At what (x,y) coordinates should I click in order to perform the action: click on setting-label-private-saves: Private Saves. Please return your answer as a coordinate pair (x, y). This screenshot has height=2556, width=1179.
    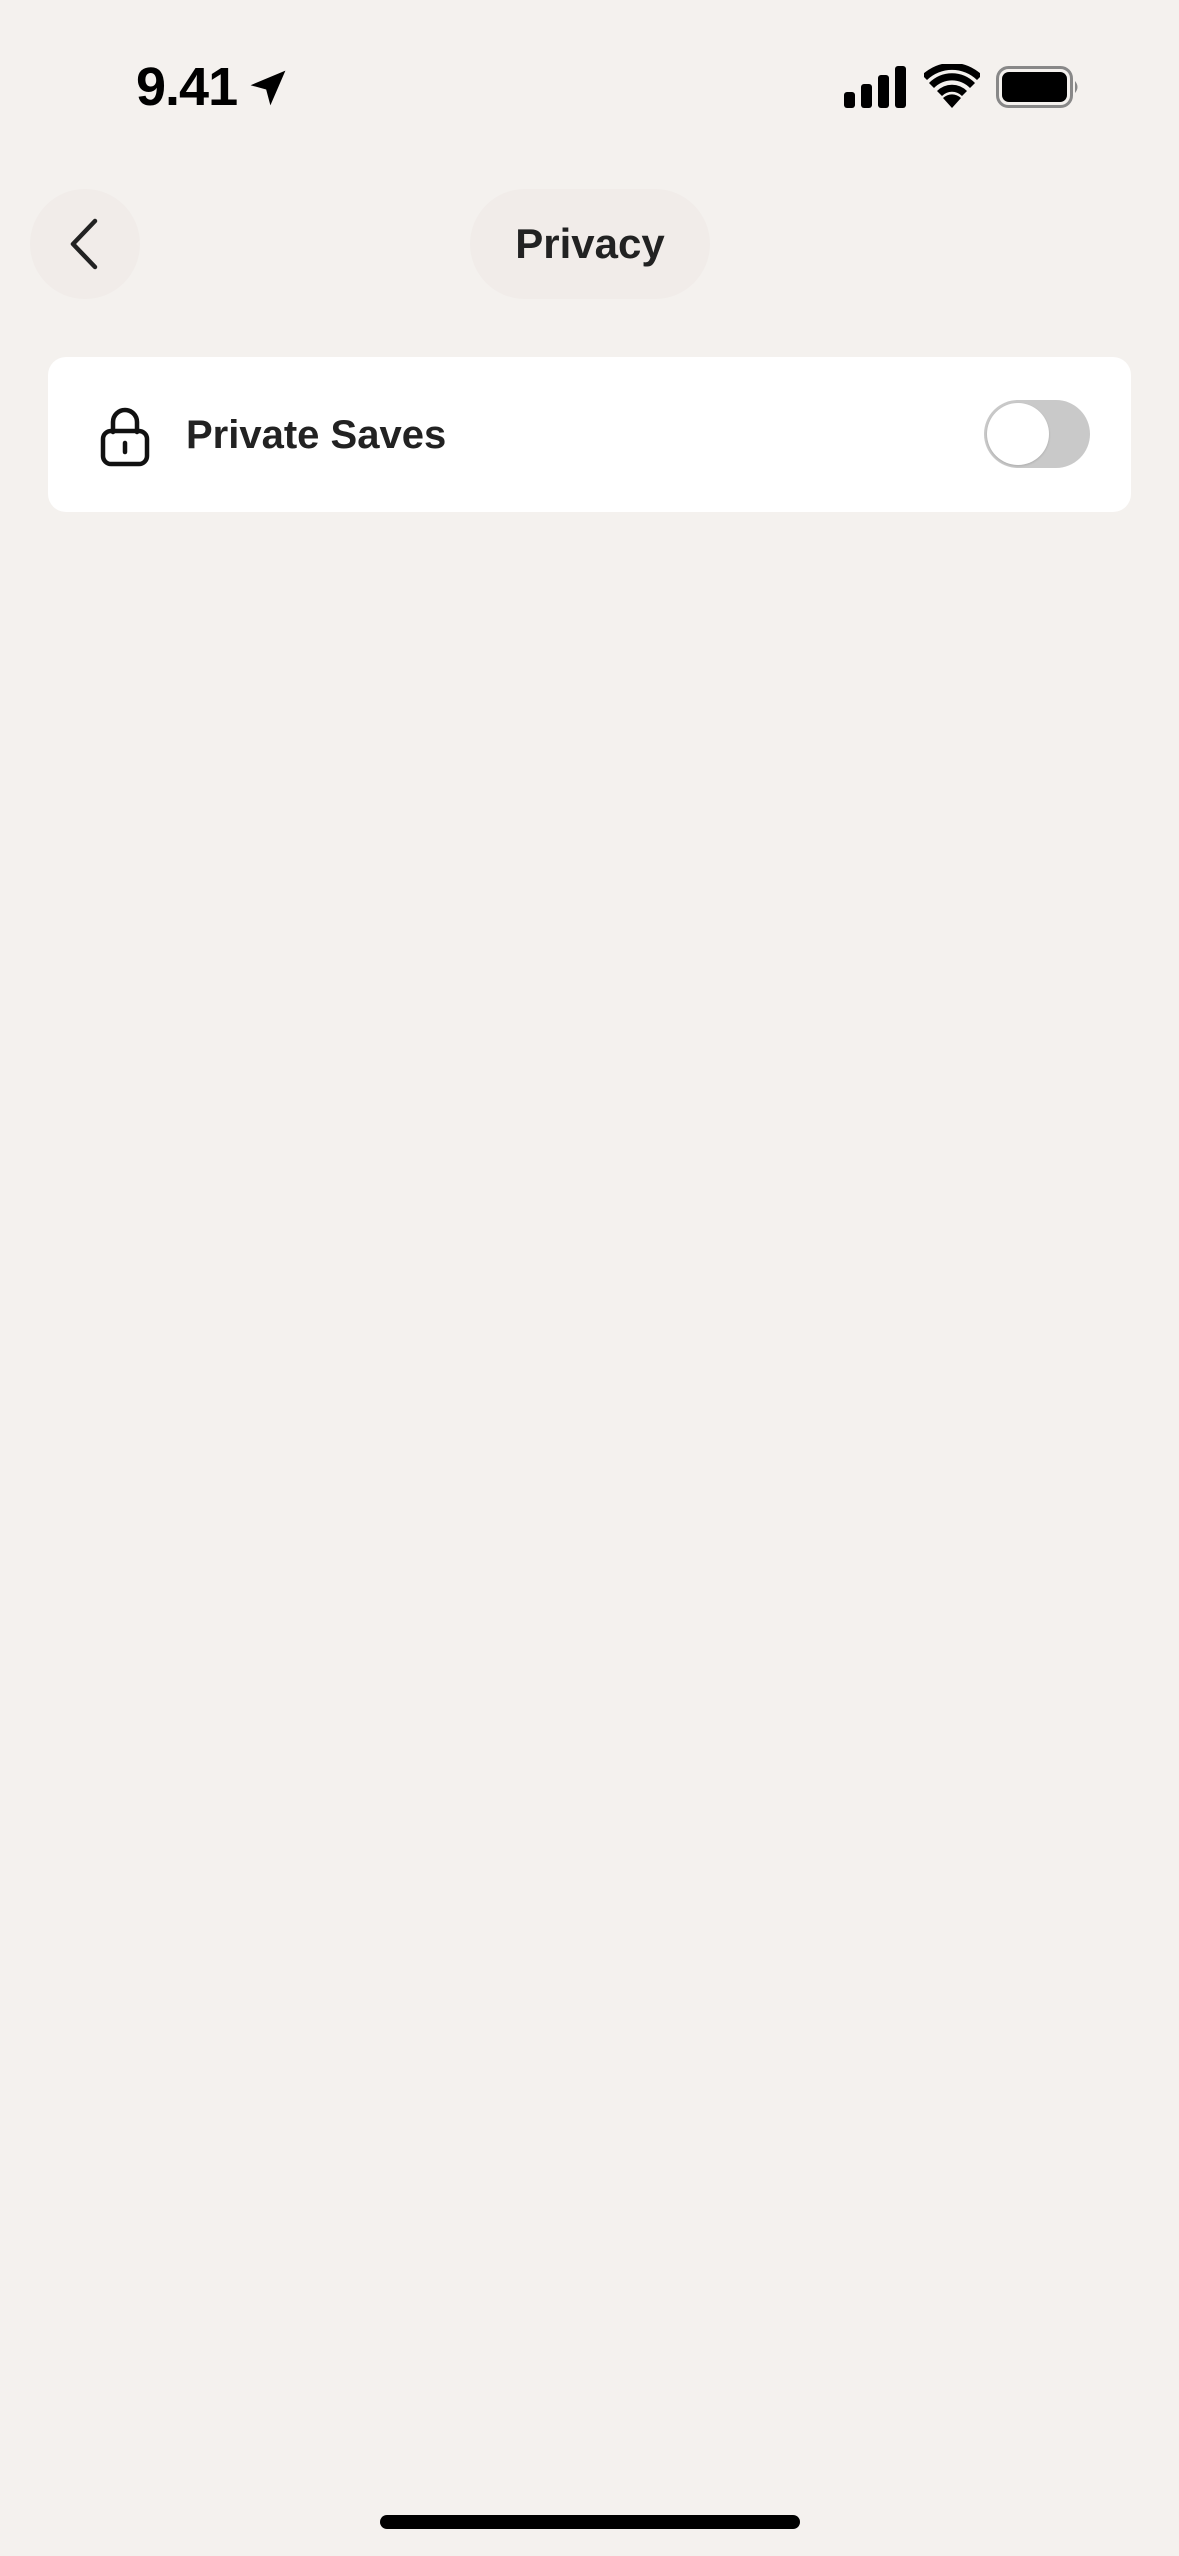
    Looking at the image, I should click on (316, 435).